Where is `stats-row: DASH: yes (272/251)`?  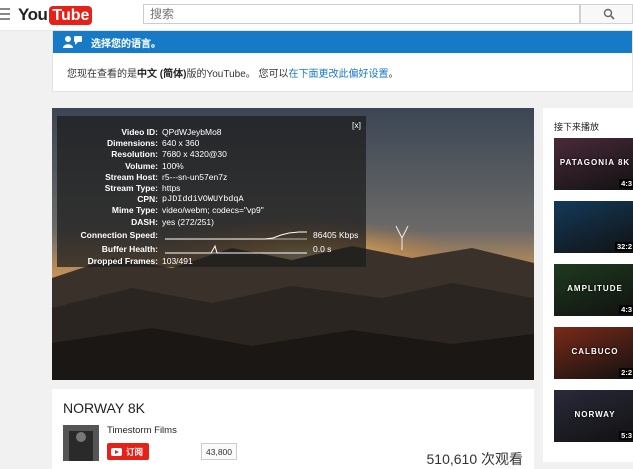
stats-row: DASH: yes (272/251) is located at coordinates (211, 222).